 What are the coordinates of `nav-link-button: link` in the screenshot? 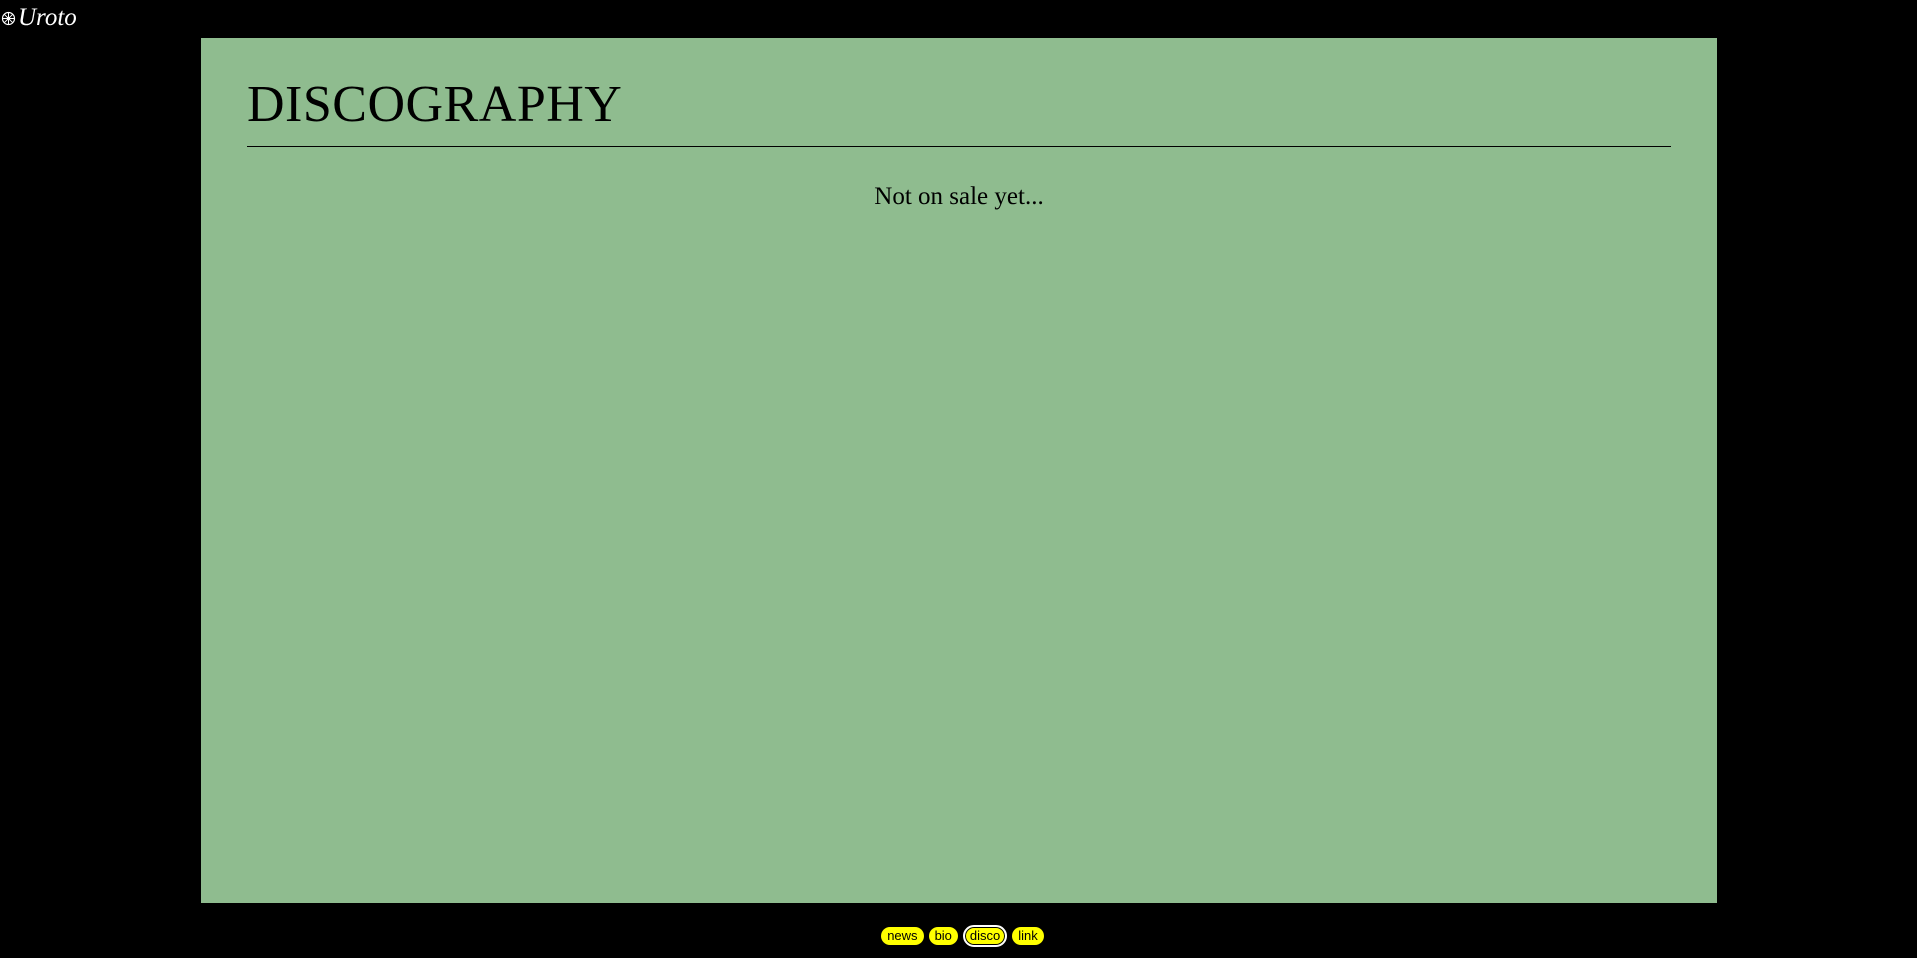 It's located at (1028, 936).